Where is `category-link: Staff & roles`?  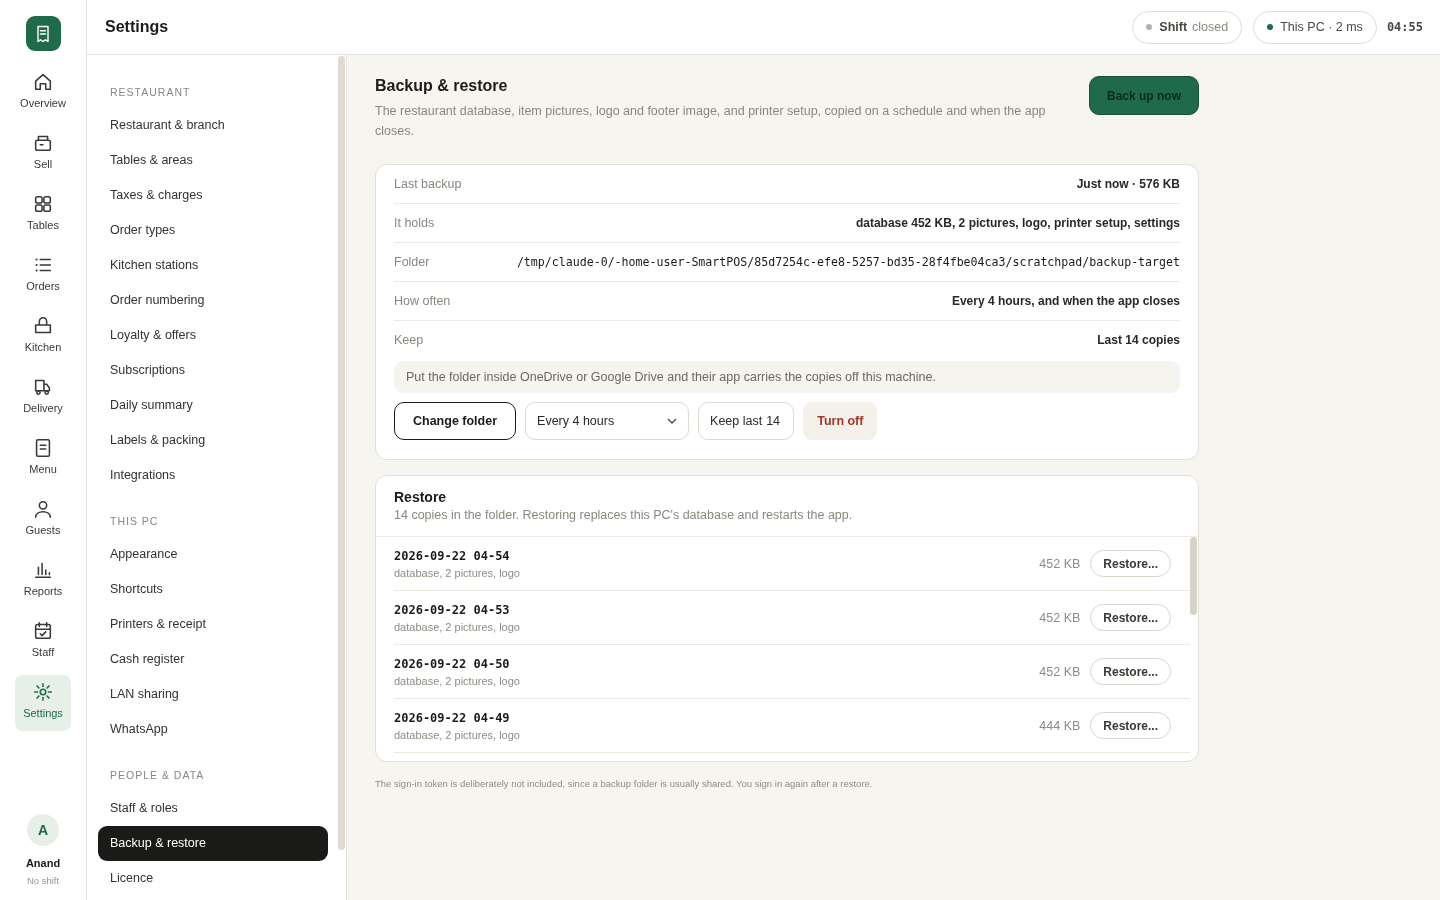 category-link: Staff & roles is located at coordinates (213, 808).